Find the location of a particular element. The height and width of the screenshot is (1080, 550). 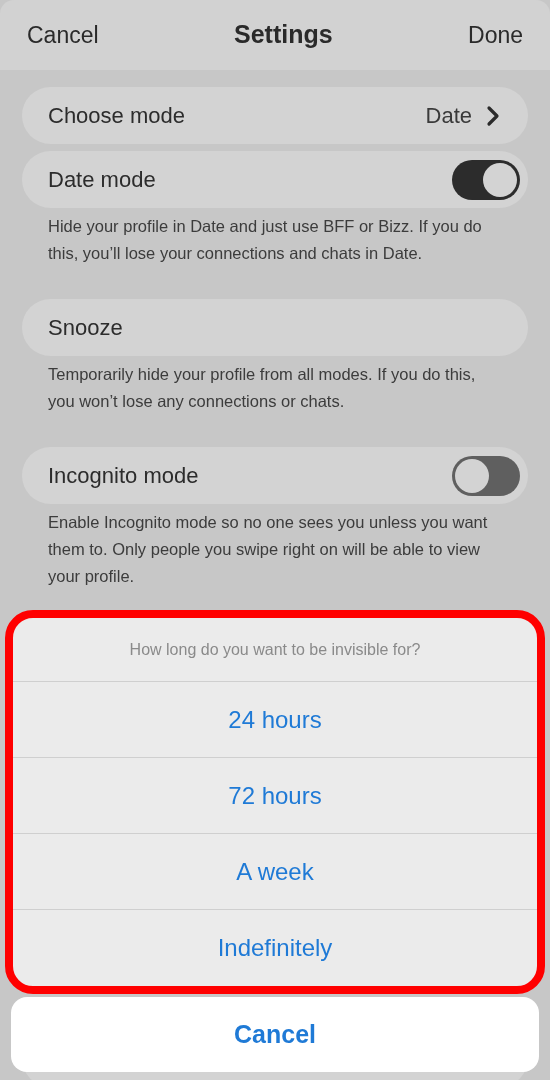

option-button: A week is located at coordinates (275, 872).